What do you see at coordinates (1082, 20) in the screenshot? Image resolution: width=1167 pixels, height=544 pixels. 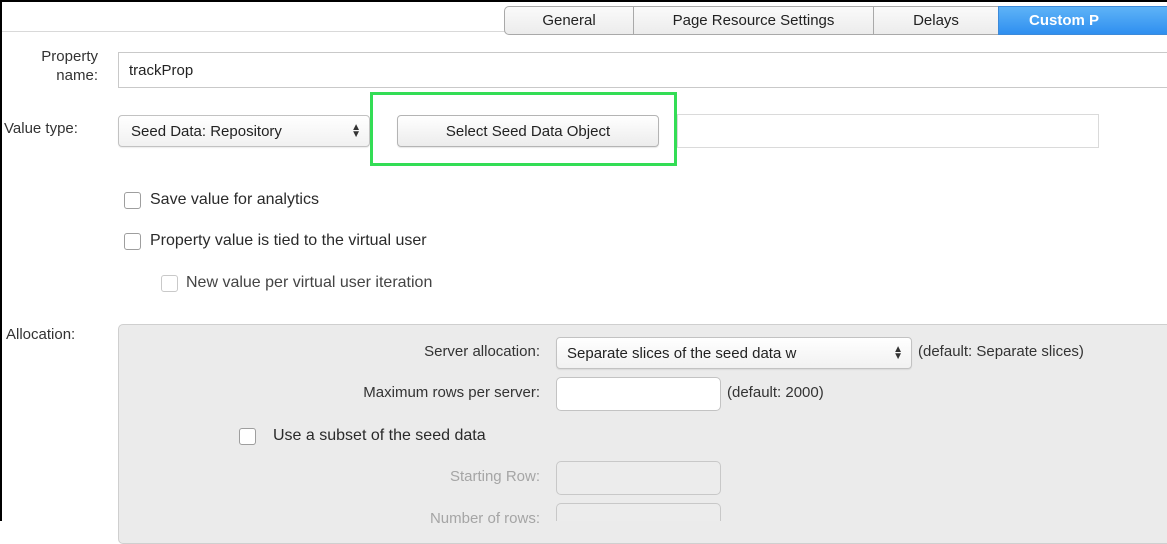 I see `tab-custom-properties: Custom P` at bounding box center [1082, 20].